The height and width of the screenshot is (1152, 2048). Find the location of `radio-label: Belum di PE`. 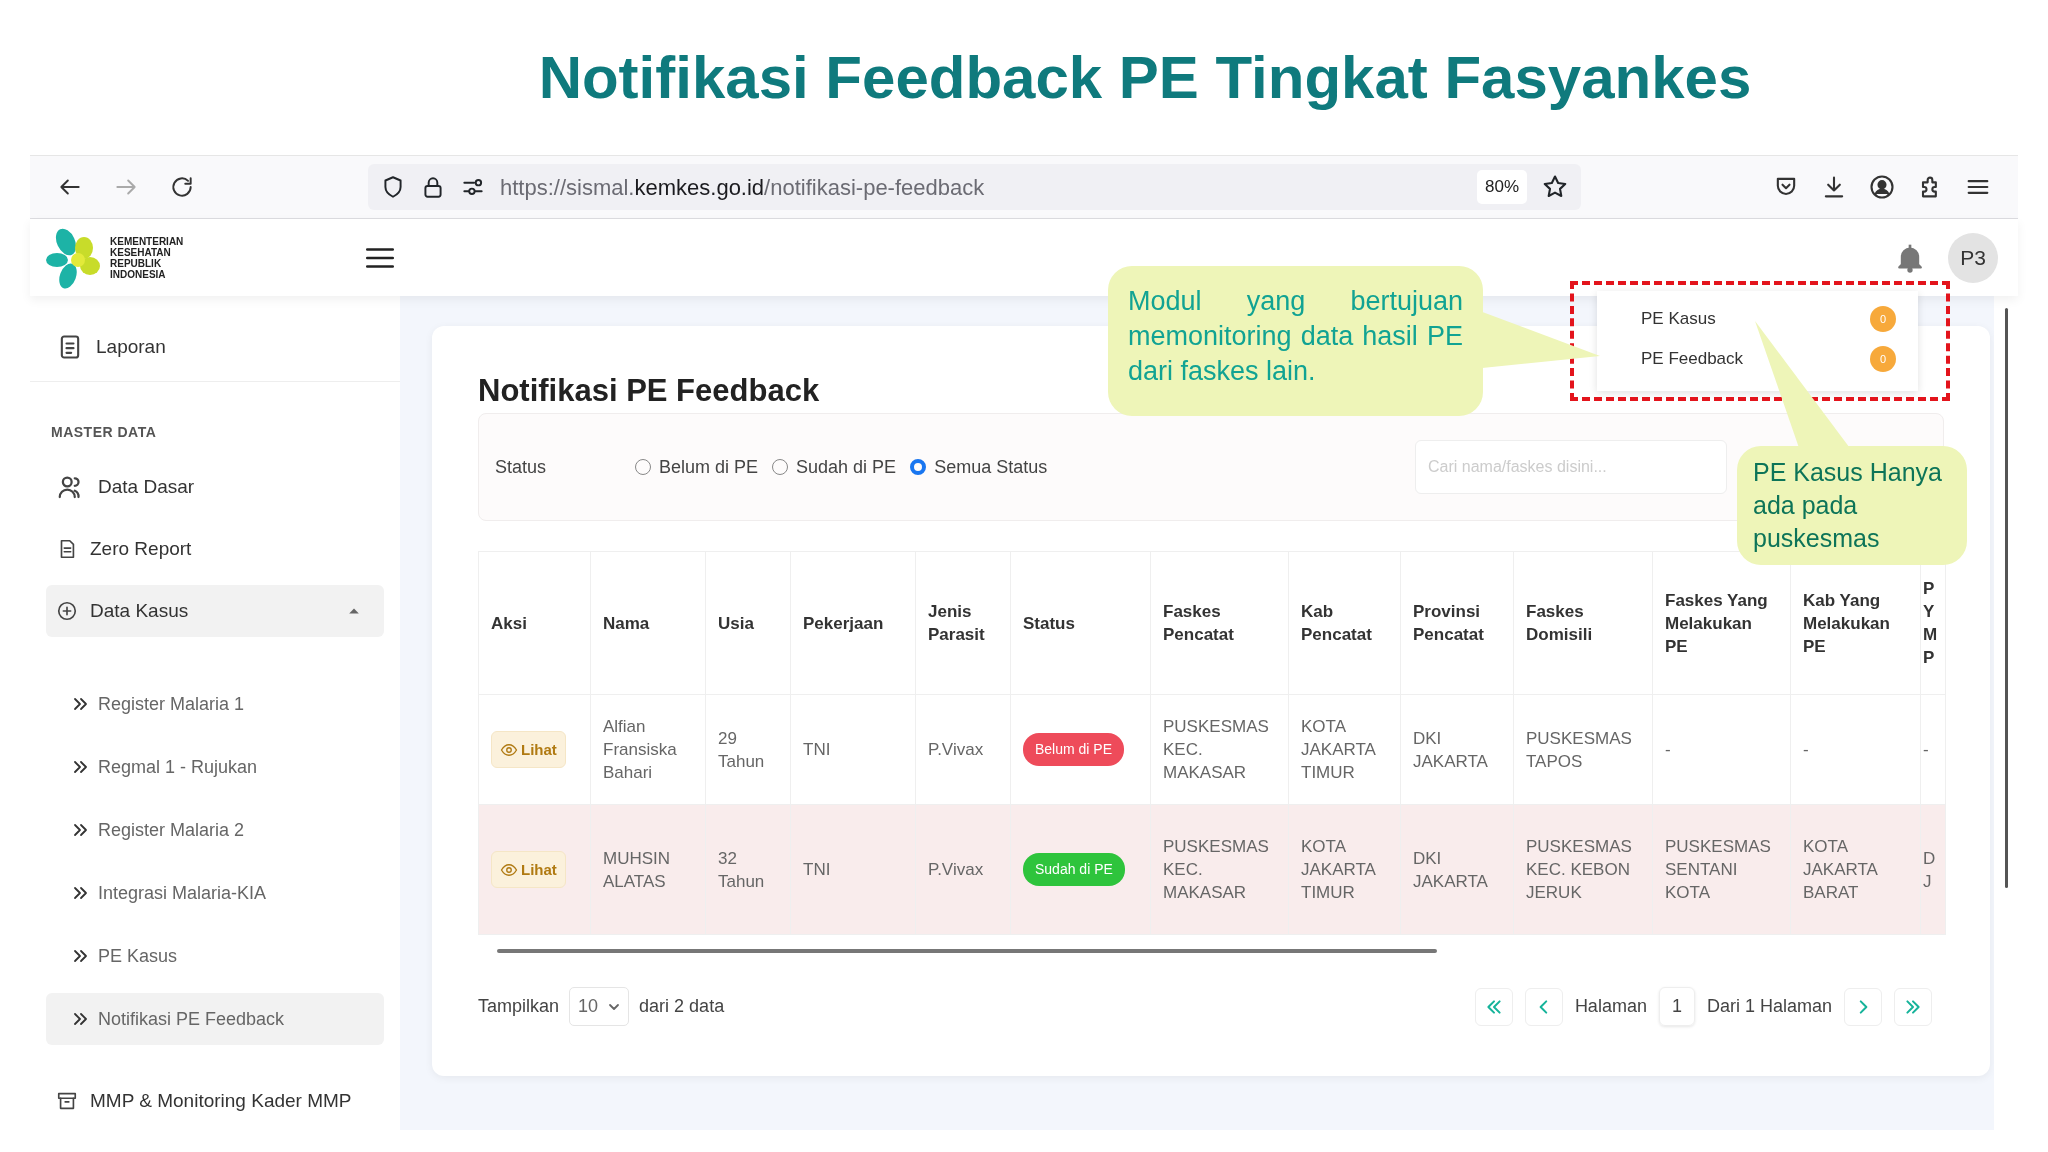

radio-label: Belum di PE is located at coordinates (709, 467).